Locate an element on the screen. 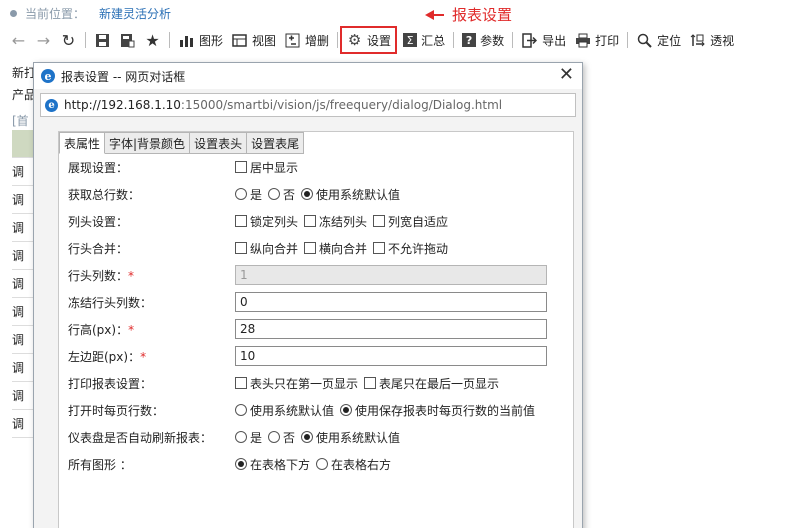 Image resolution: width=809 pixels, height=528 pixels. total-rows-default-radio is located at coordinates (307, 194).